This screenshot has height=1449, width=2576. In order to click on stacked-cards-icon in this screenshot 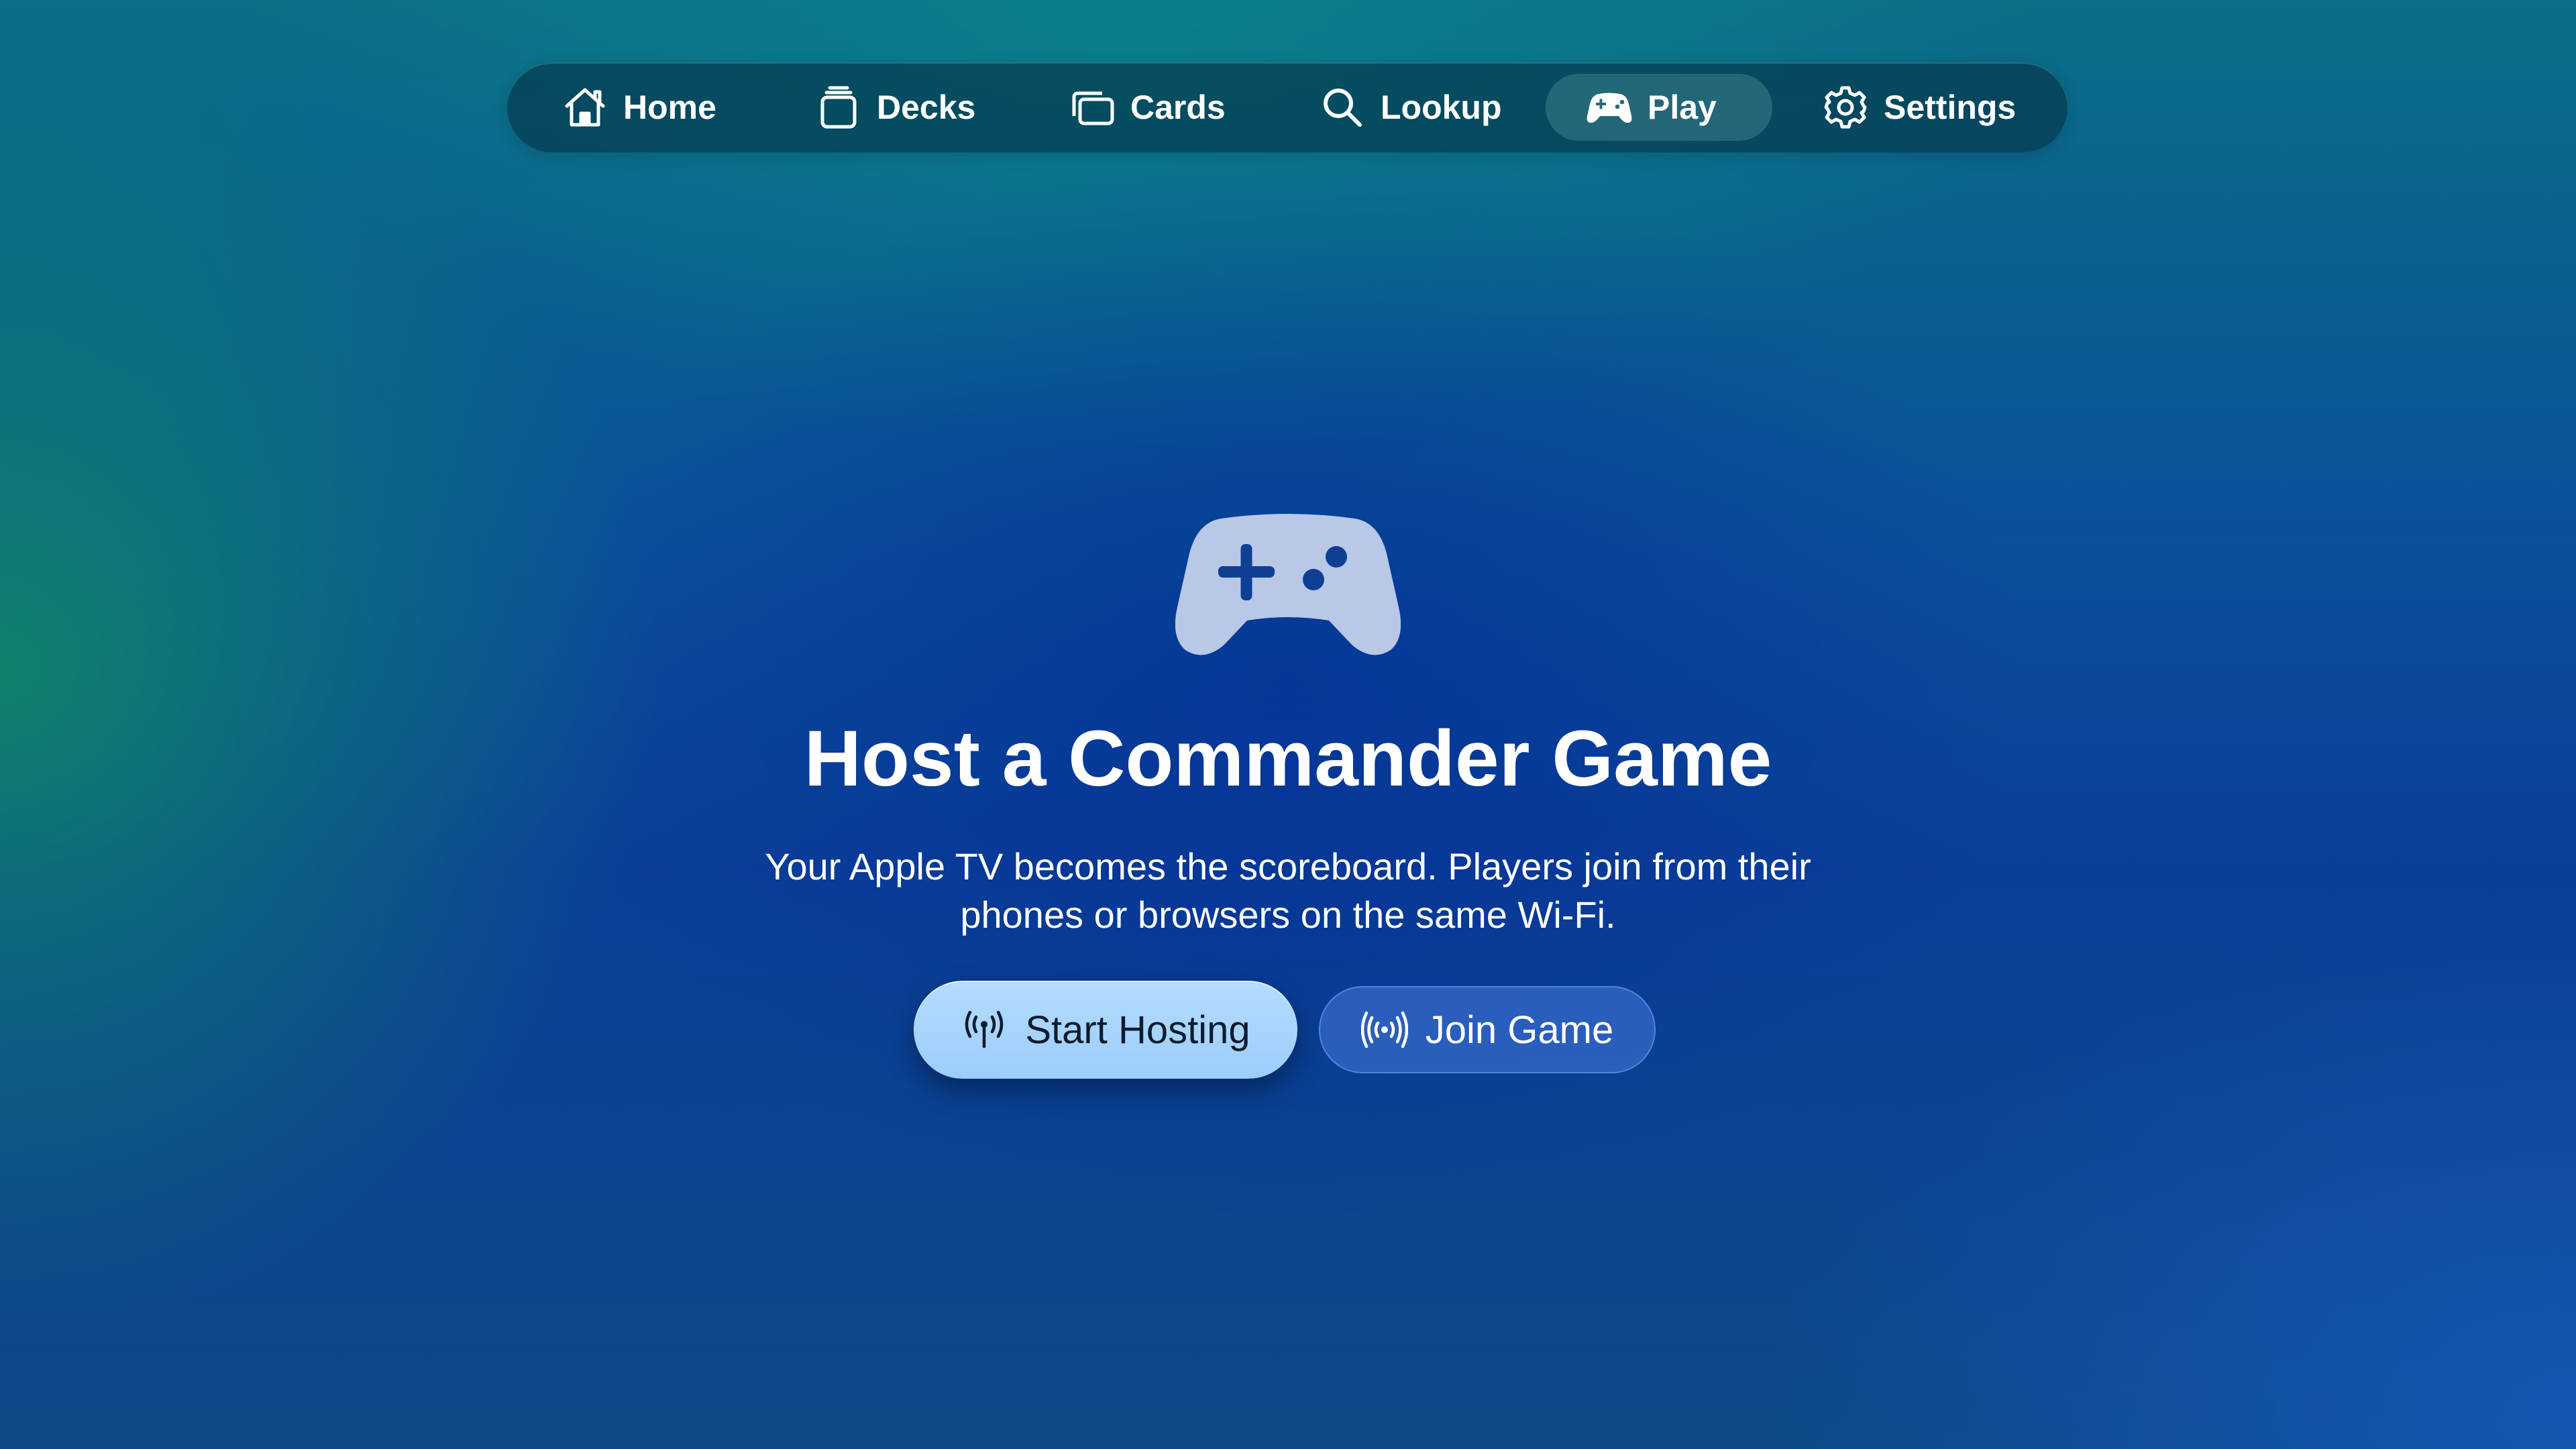, I will do `click(838, 107)`.